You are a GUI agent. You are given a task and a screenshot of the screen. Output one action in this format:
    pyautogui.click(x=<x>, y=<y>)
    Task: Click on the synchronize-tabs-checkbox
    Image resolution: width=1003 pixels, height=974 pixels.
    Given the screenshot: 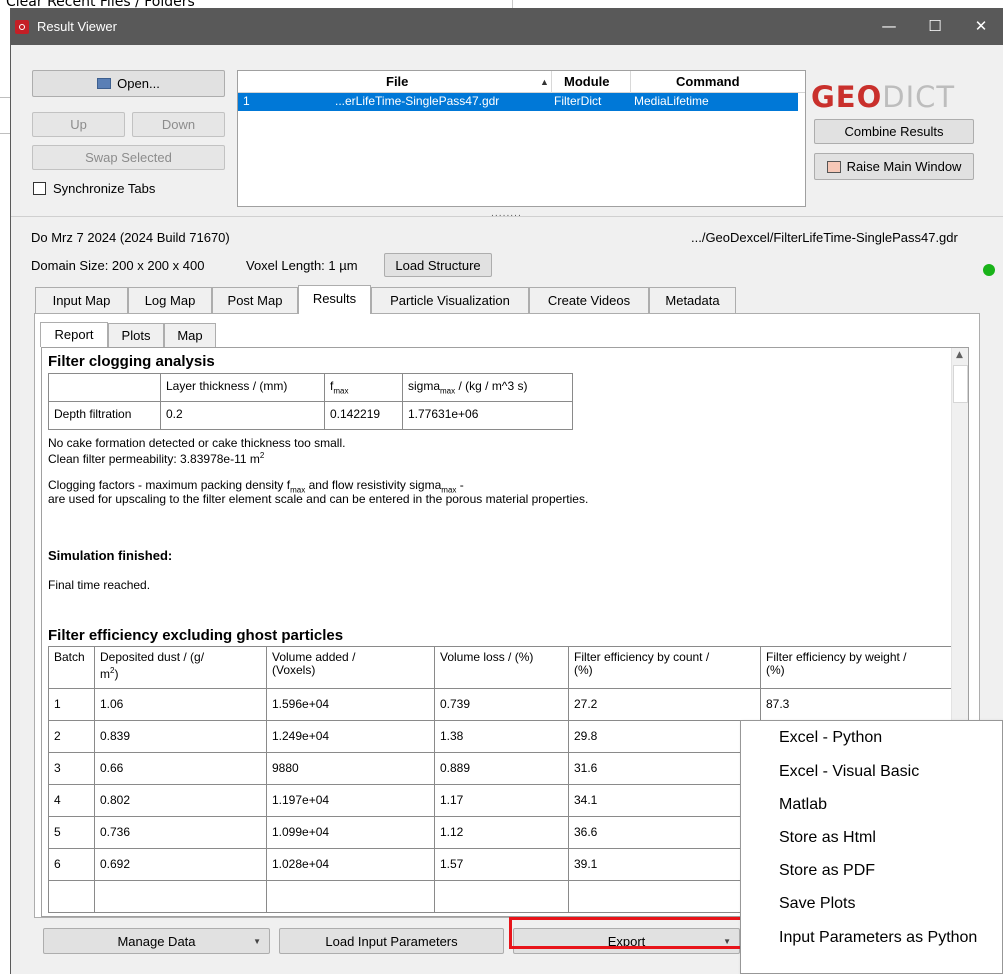 What is the action you would take?
    pyautogui.click(x=39, y=188)
    